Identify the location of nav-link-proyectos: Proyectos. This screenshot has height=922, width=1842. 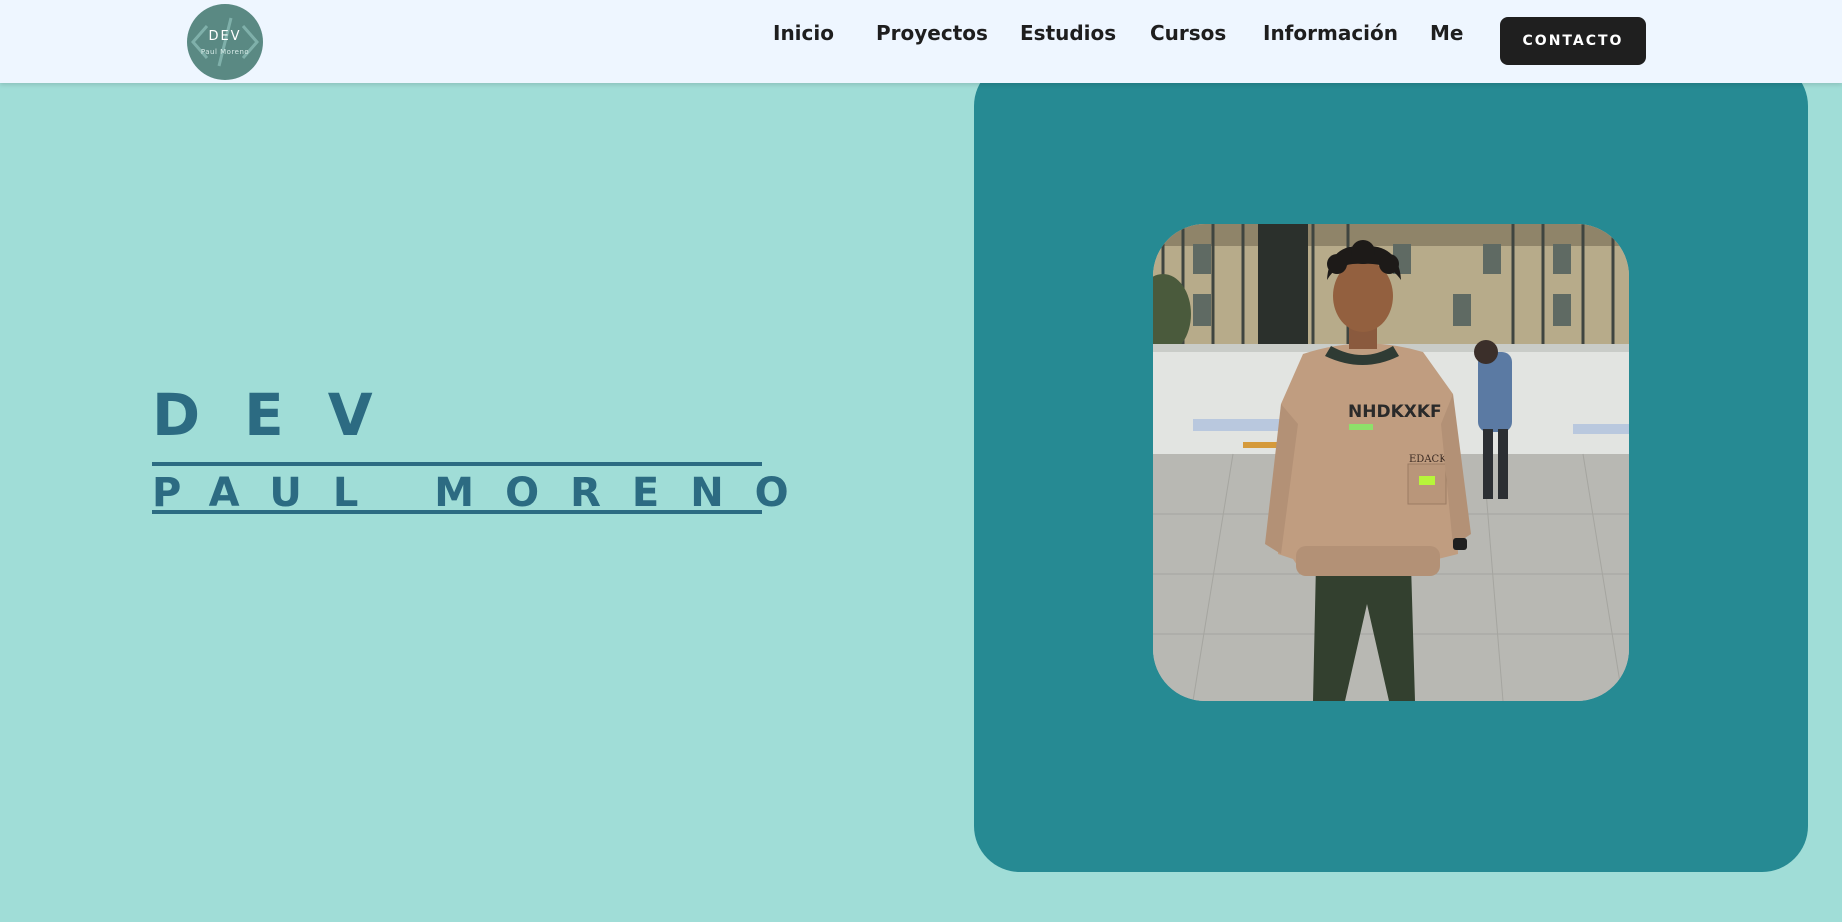
(932, 33).